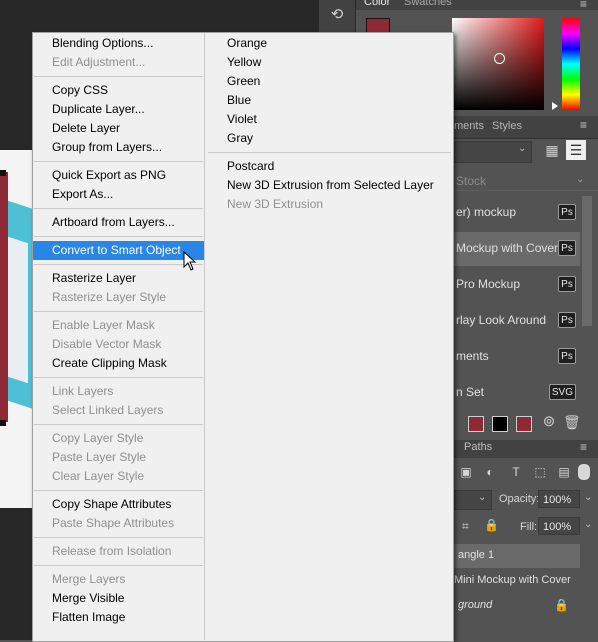  I want to click on library-item: rlay Look Around Ps, so click(517, 321).